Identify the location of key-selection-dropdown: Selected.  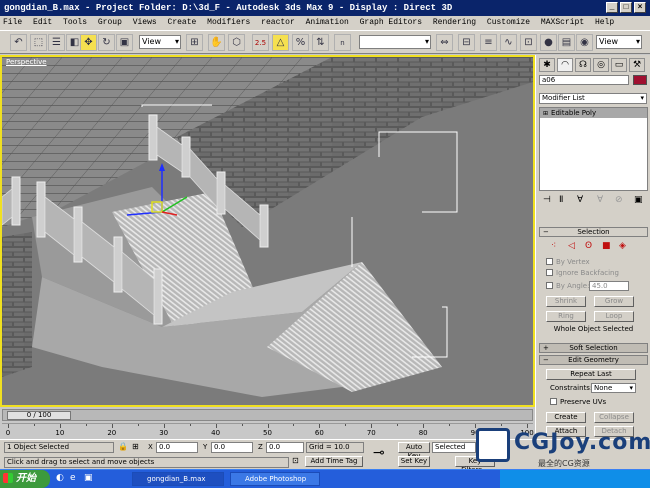
(454, 447).